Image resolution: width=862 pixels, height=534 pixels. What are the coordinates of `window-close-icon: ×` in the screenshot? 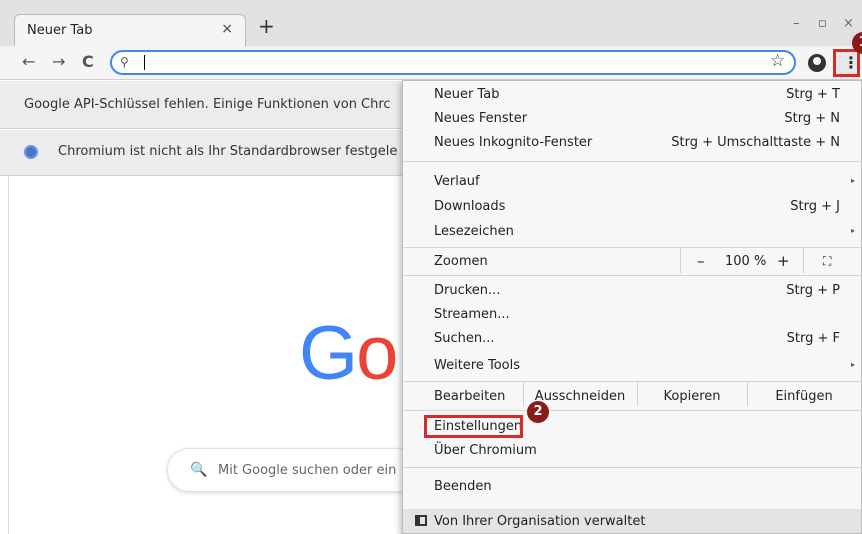 It's located at (848, 23).